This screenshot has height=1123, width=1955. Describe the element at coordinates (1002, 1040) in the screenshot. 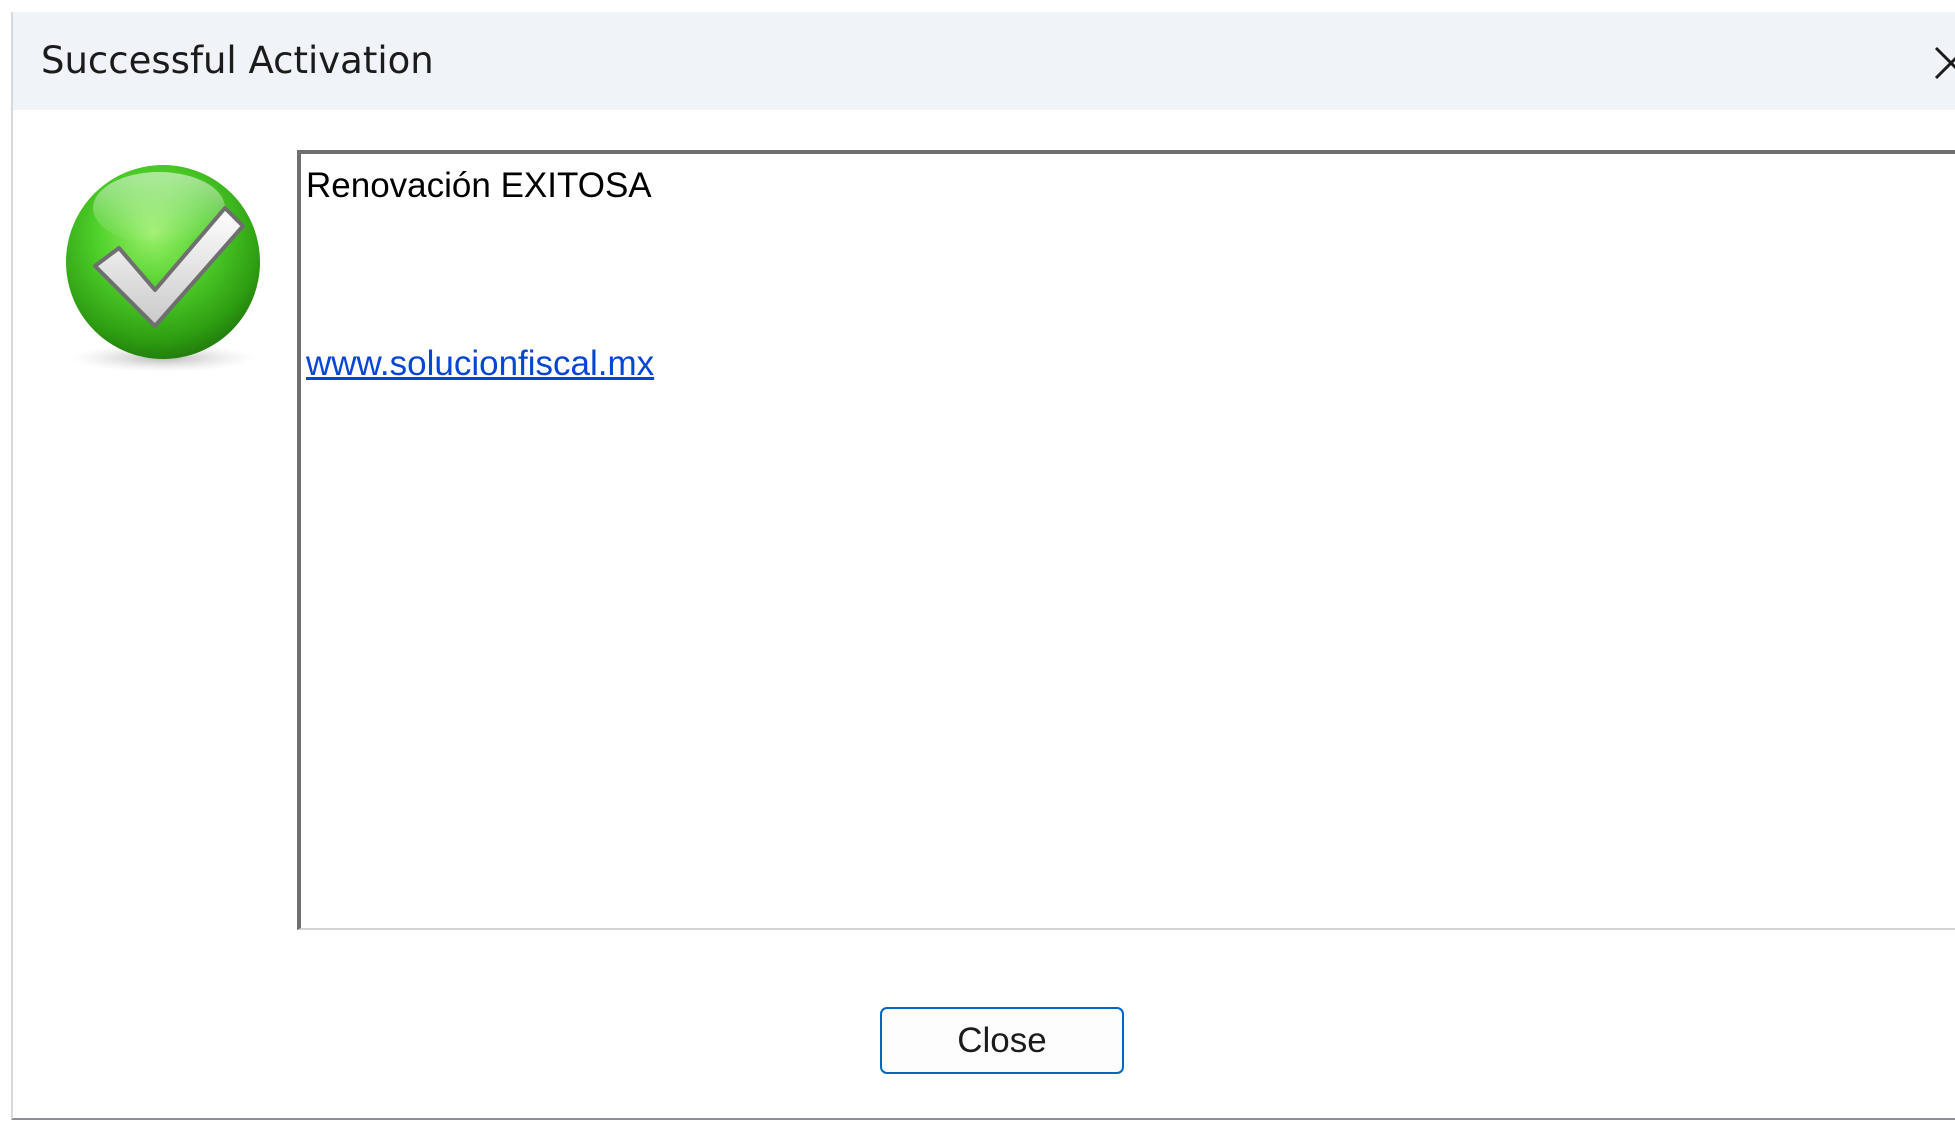

I see `close-button: Close` at that location.